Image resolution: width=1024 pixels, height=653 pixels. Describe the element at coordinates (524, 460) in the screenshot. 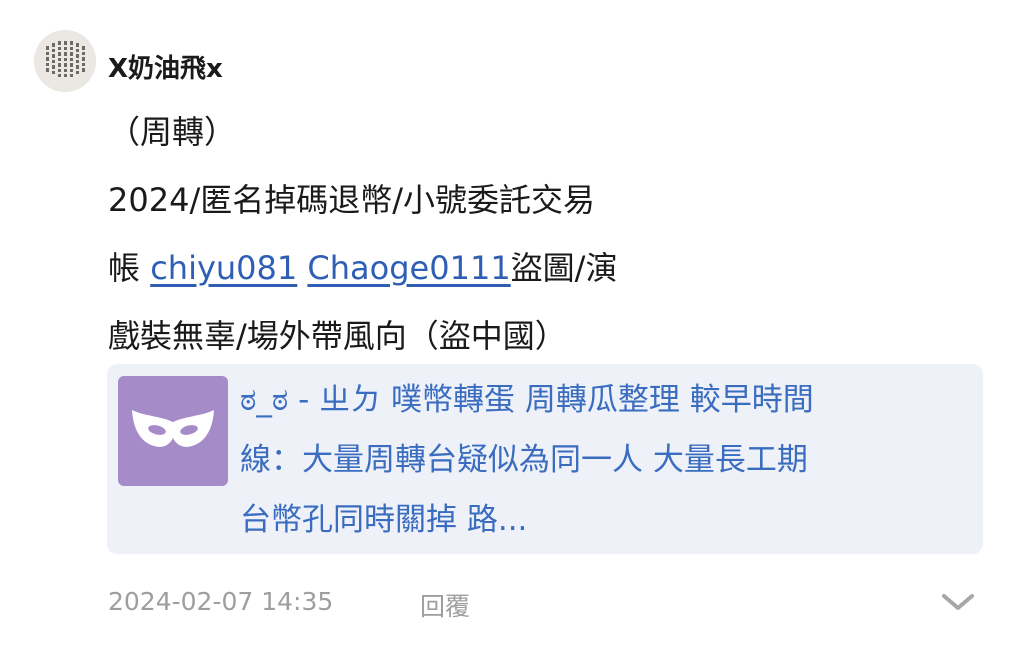

I see `link-preview-line-2: 線：大量周轉台疑似為同一人 大量長工期` at that location.